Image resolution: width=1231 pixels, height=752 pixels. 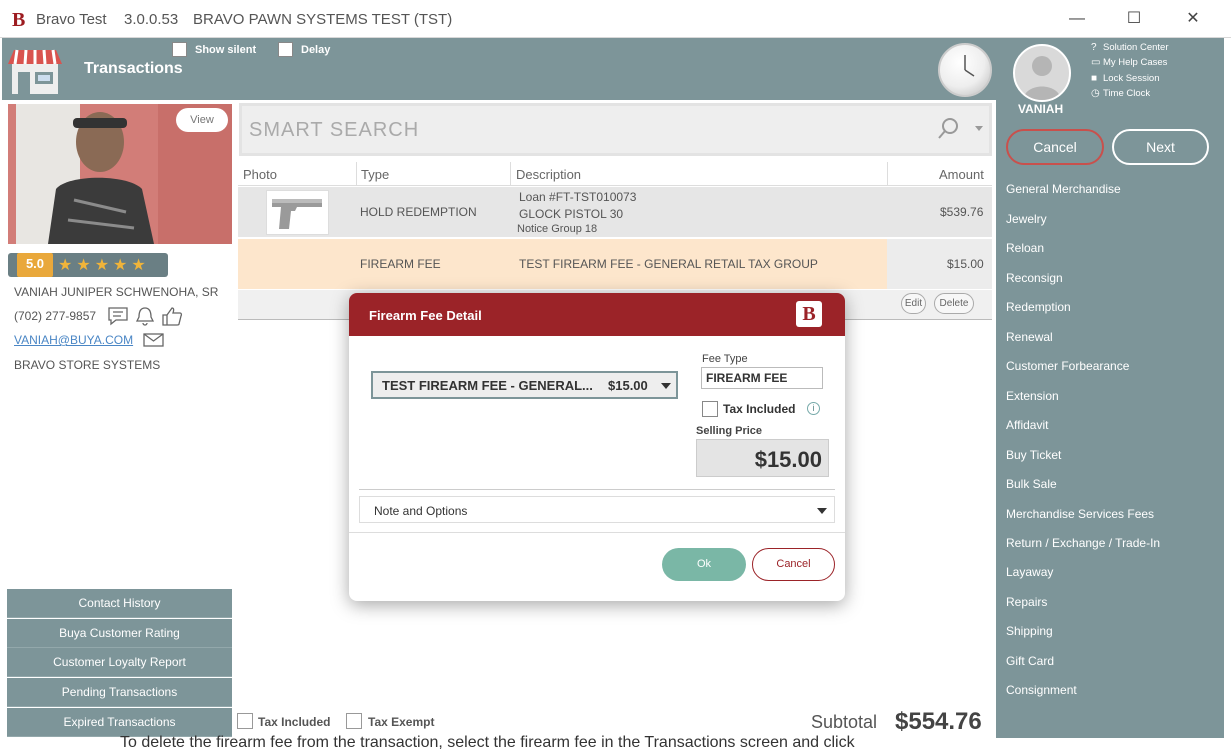 What do you see at coordinates (245, 721) in the screenshot?
I see `tax-included-checkbox` at bounding box center [245, 721].